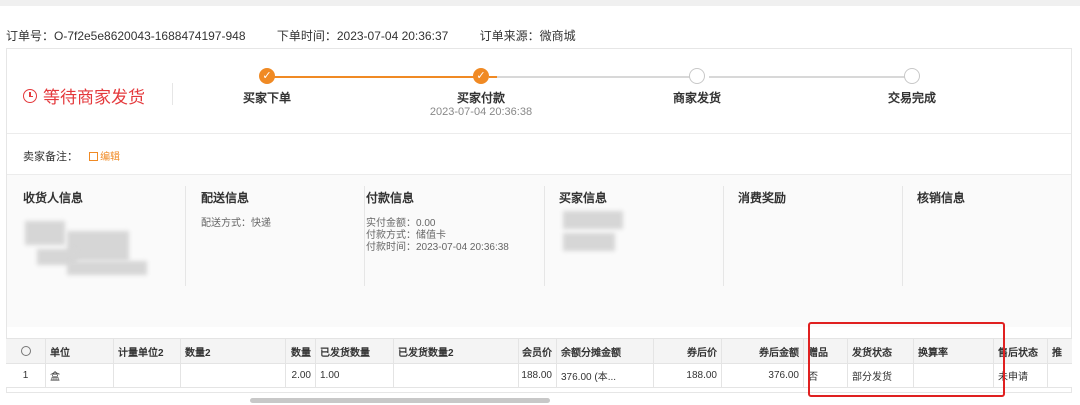 Image resolution: width=1080 pixels, height=405 pixels. What do you see at coordinates (110, 157) in the screenshot?
I see `edit-label: 编辑` at bounding box center [110, 157].